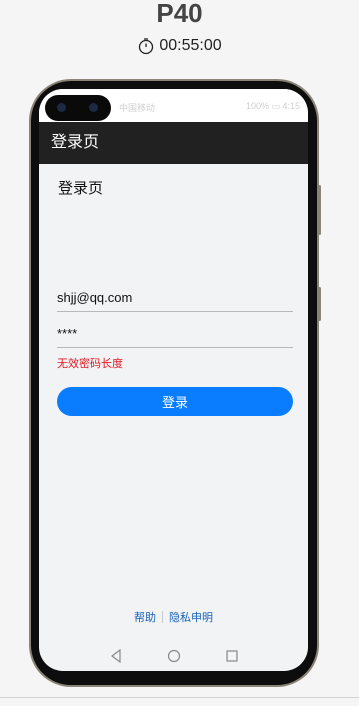  I want to click on status-info: 100% ▭ 4:15, so click(272, 106).